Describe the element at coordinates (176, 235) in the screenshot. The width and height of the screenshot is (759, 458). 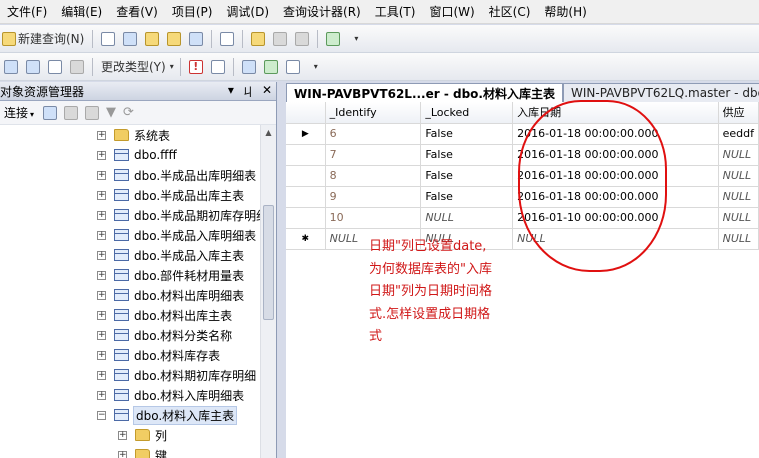
I see `tree-node: + dbo.半成品入库明细表` at that location.